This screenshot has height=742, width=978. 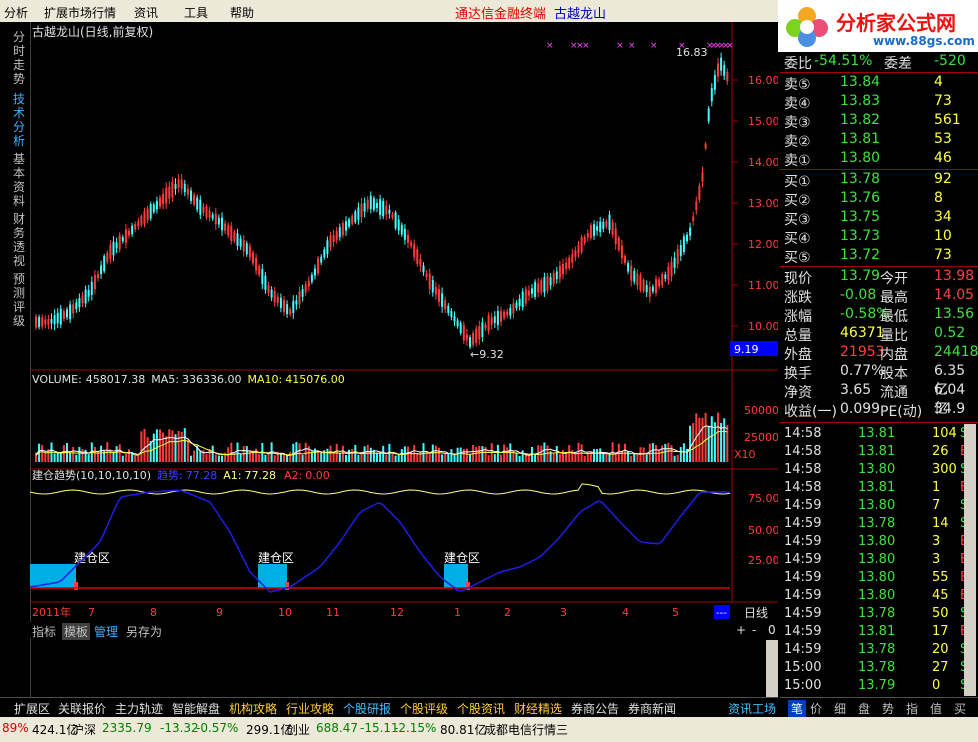 What do you see at coordinates (424, 708) in the screenshot?
I see `toolbar-link: 个股评级` at bounding box center [424, 708].